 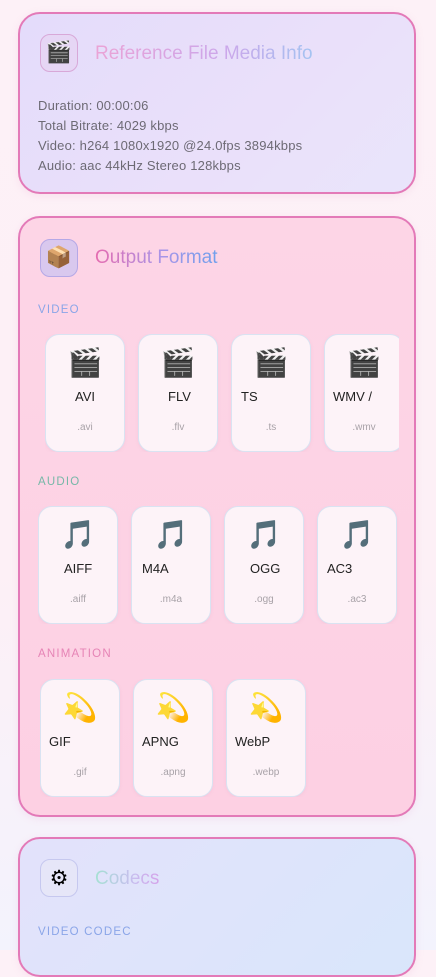 I want to click on duration-text: Duration: 00:00:06, so click(x=93, y=105).